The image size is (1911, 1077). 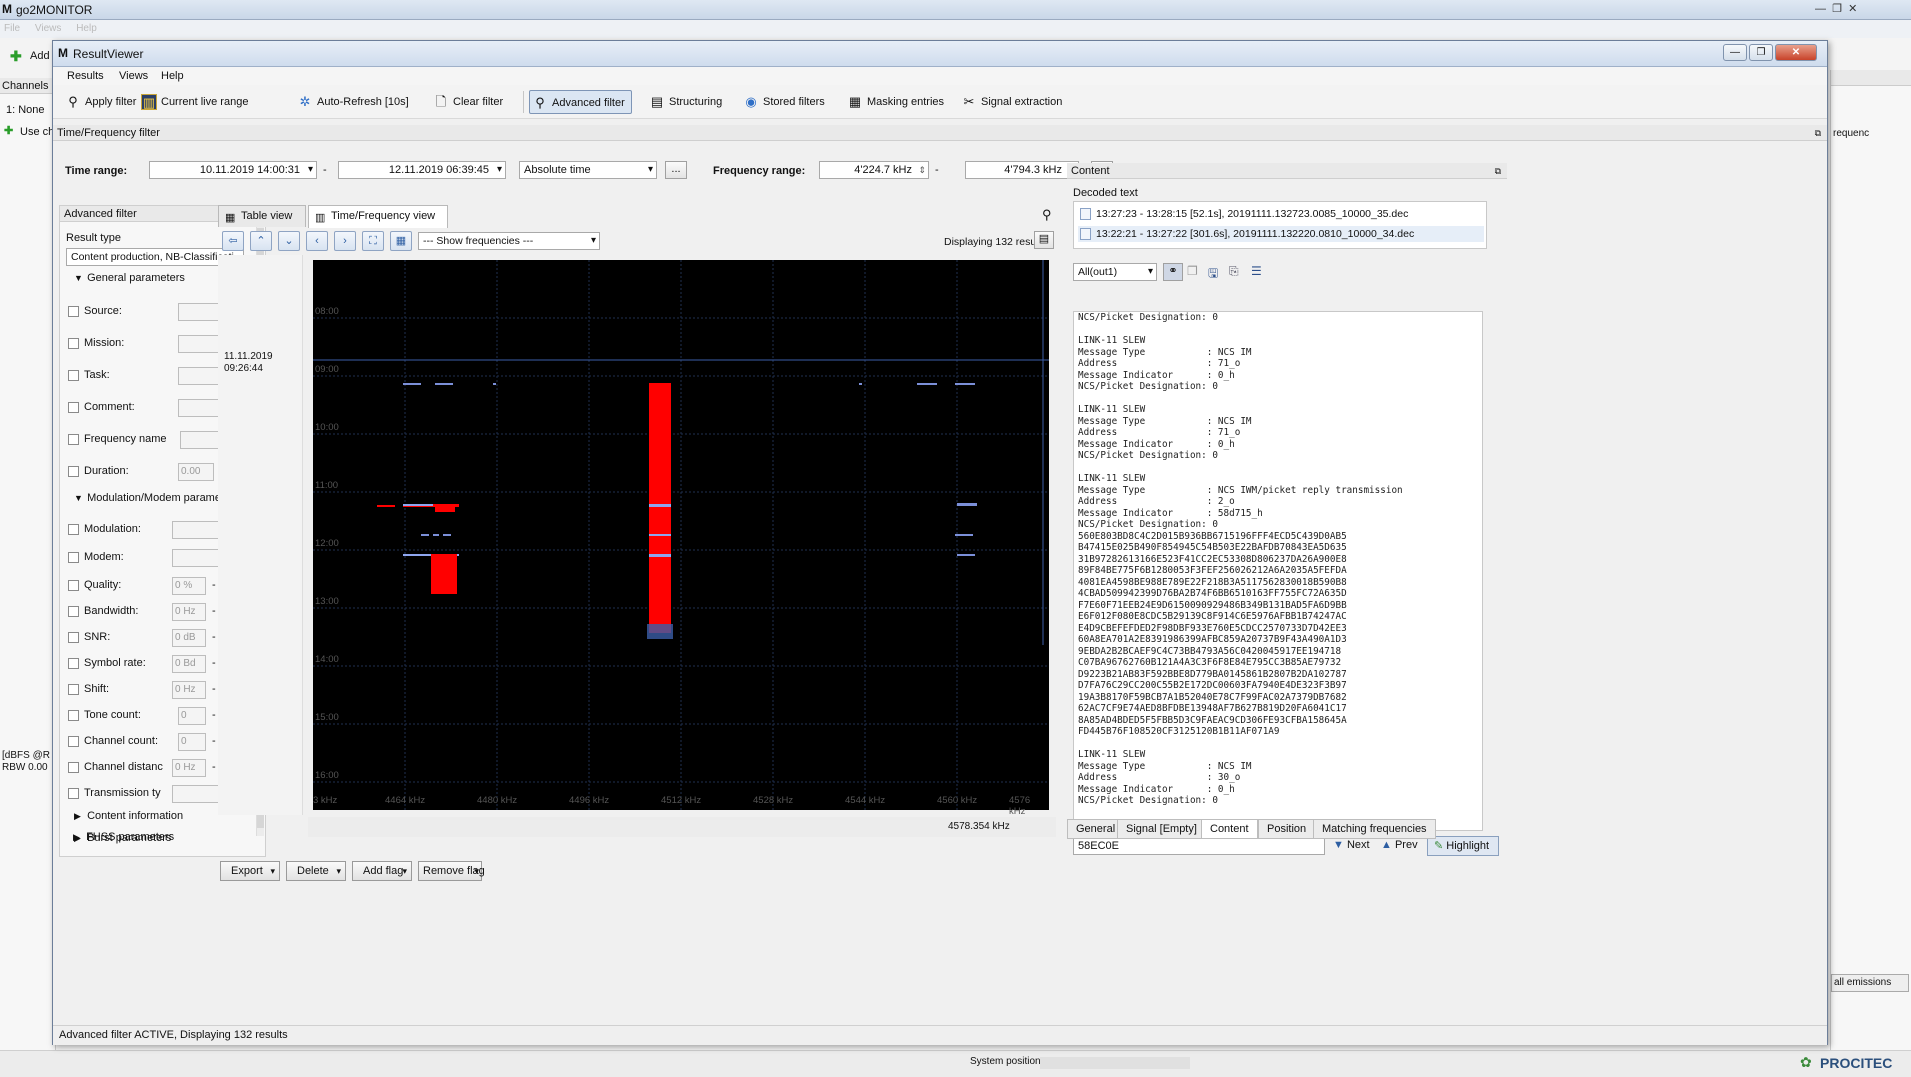 I want to click on wrap-text-icon: ☰, so click(x=1256, y=271).